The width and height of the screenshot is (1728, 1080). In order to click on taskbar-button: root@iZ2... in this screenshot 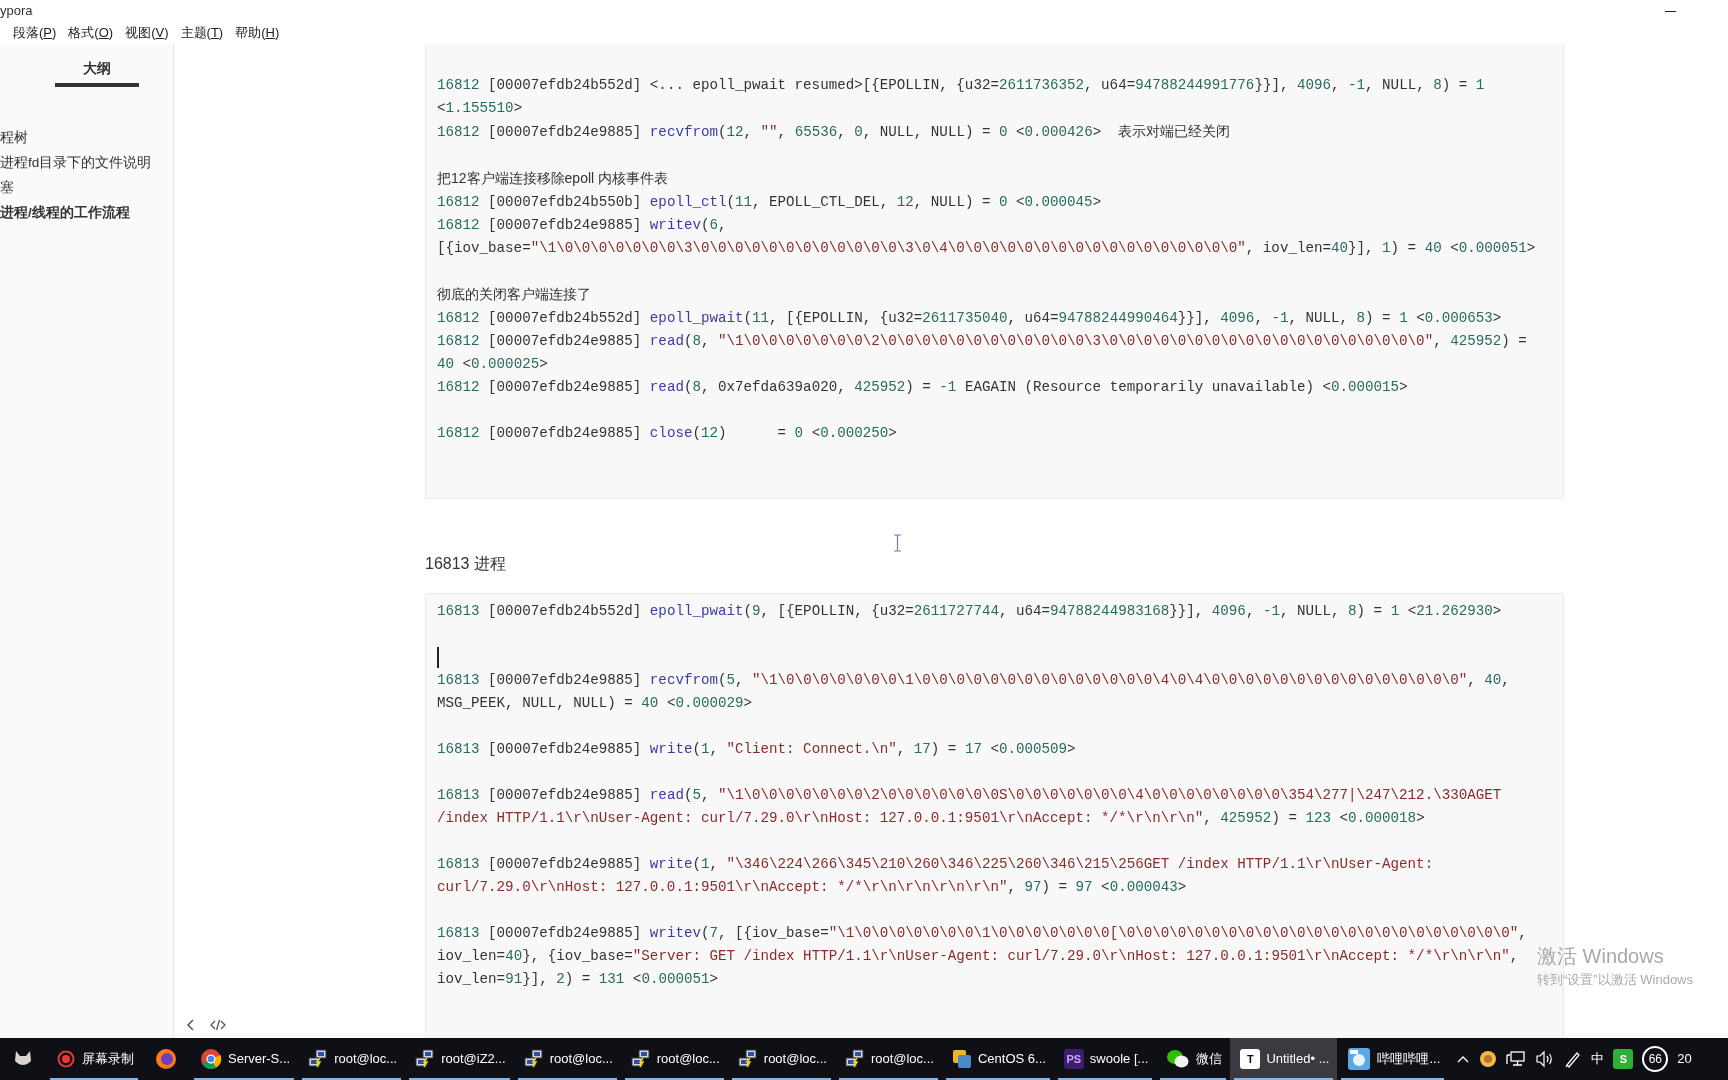, I will do `click(459, 1059)`.